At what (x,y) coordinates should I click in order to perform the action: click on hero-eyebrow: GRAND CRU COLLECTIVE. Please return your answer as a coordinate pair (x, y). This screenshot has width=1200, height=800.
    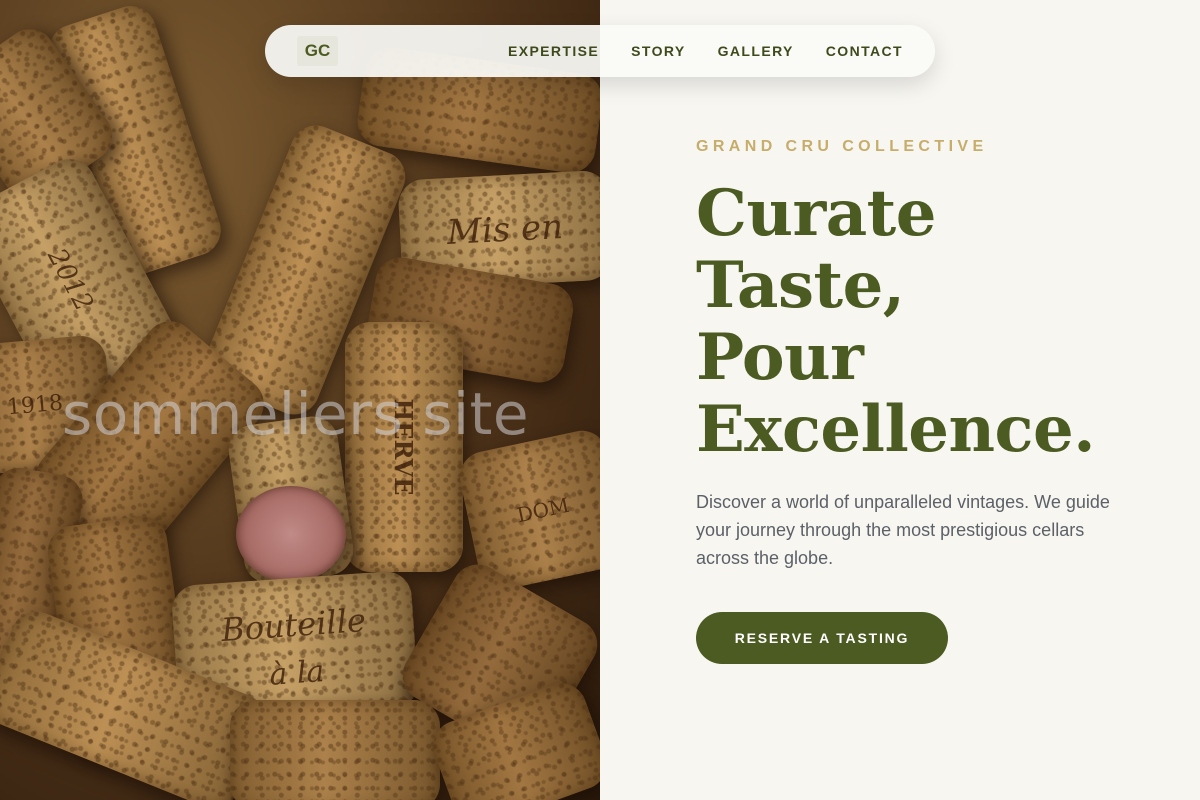
    Looking at the image, I should click on (842, 146).